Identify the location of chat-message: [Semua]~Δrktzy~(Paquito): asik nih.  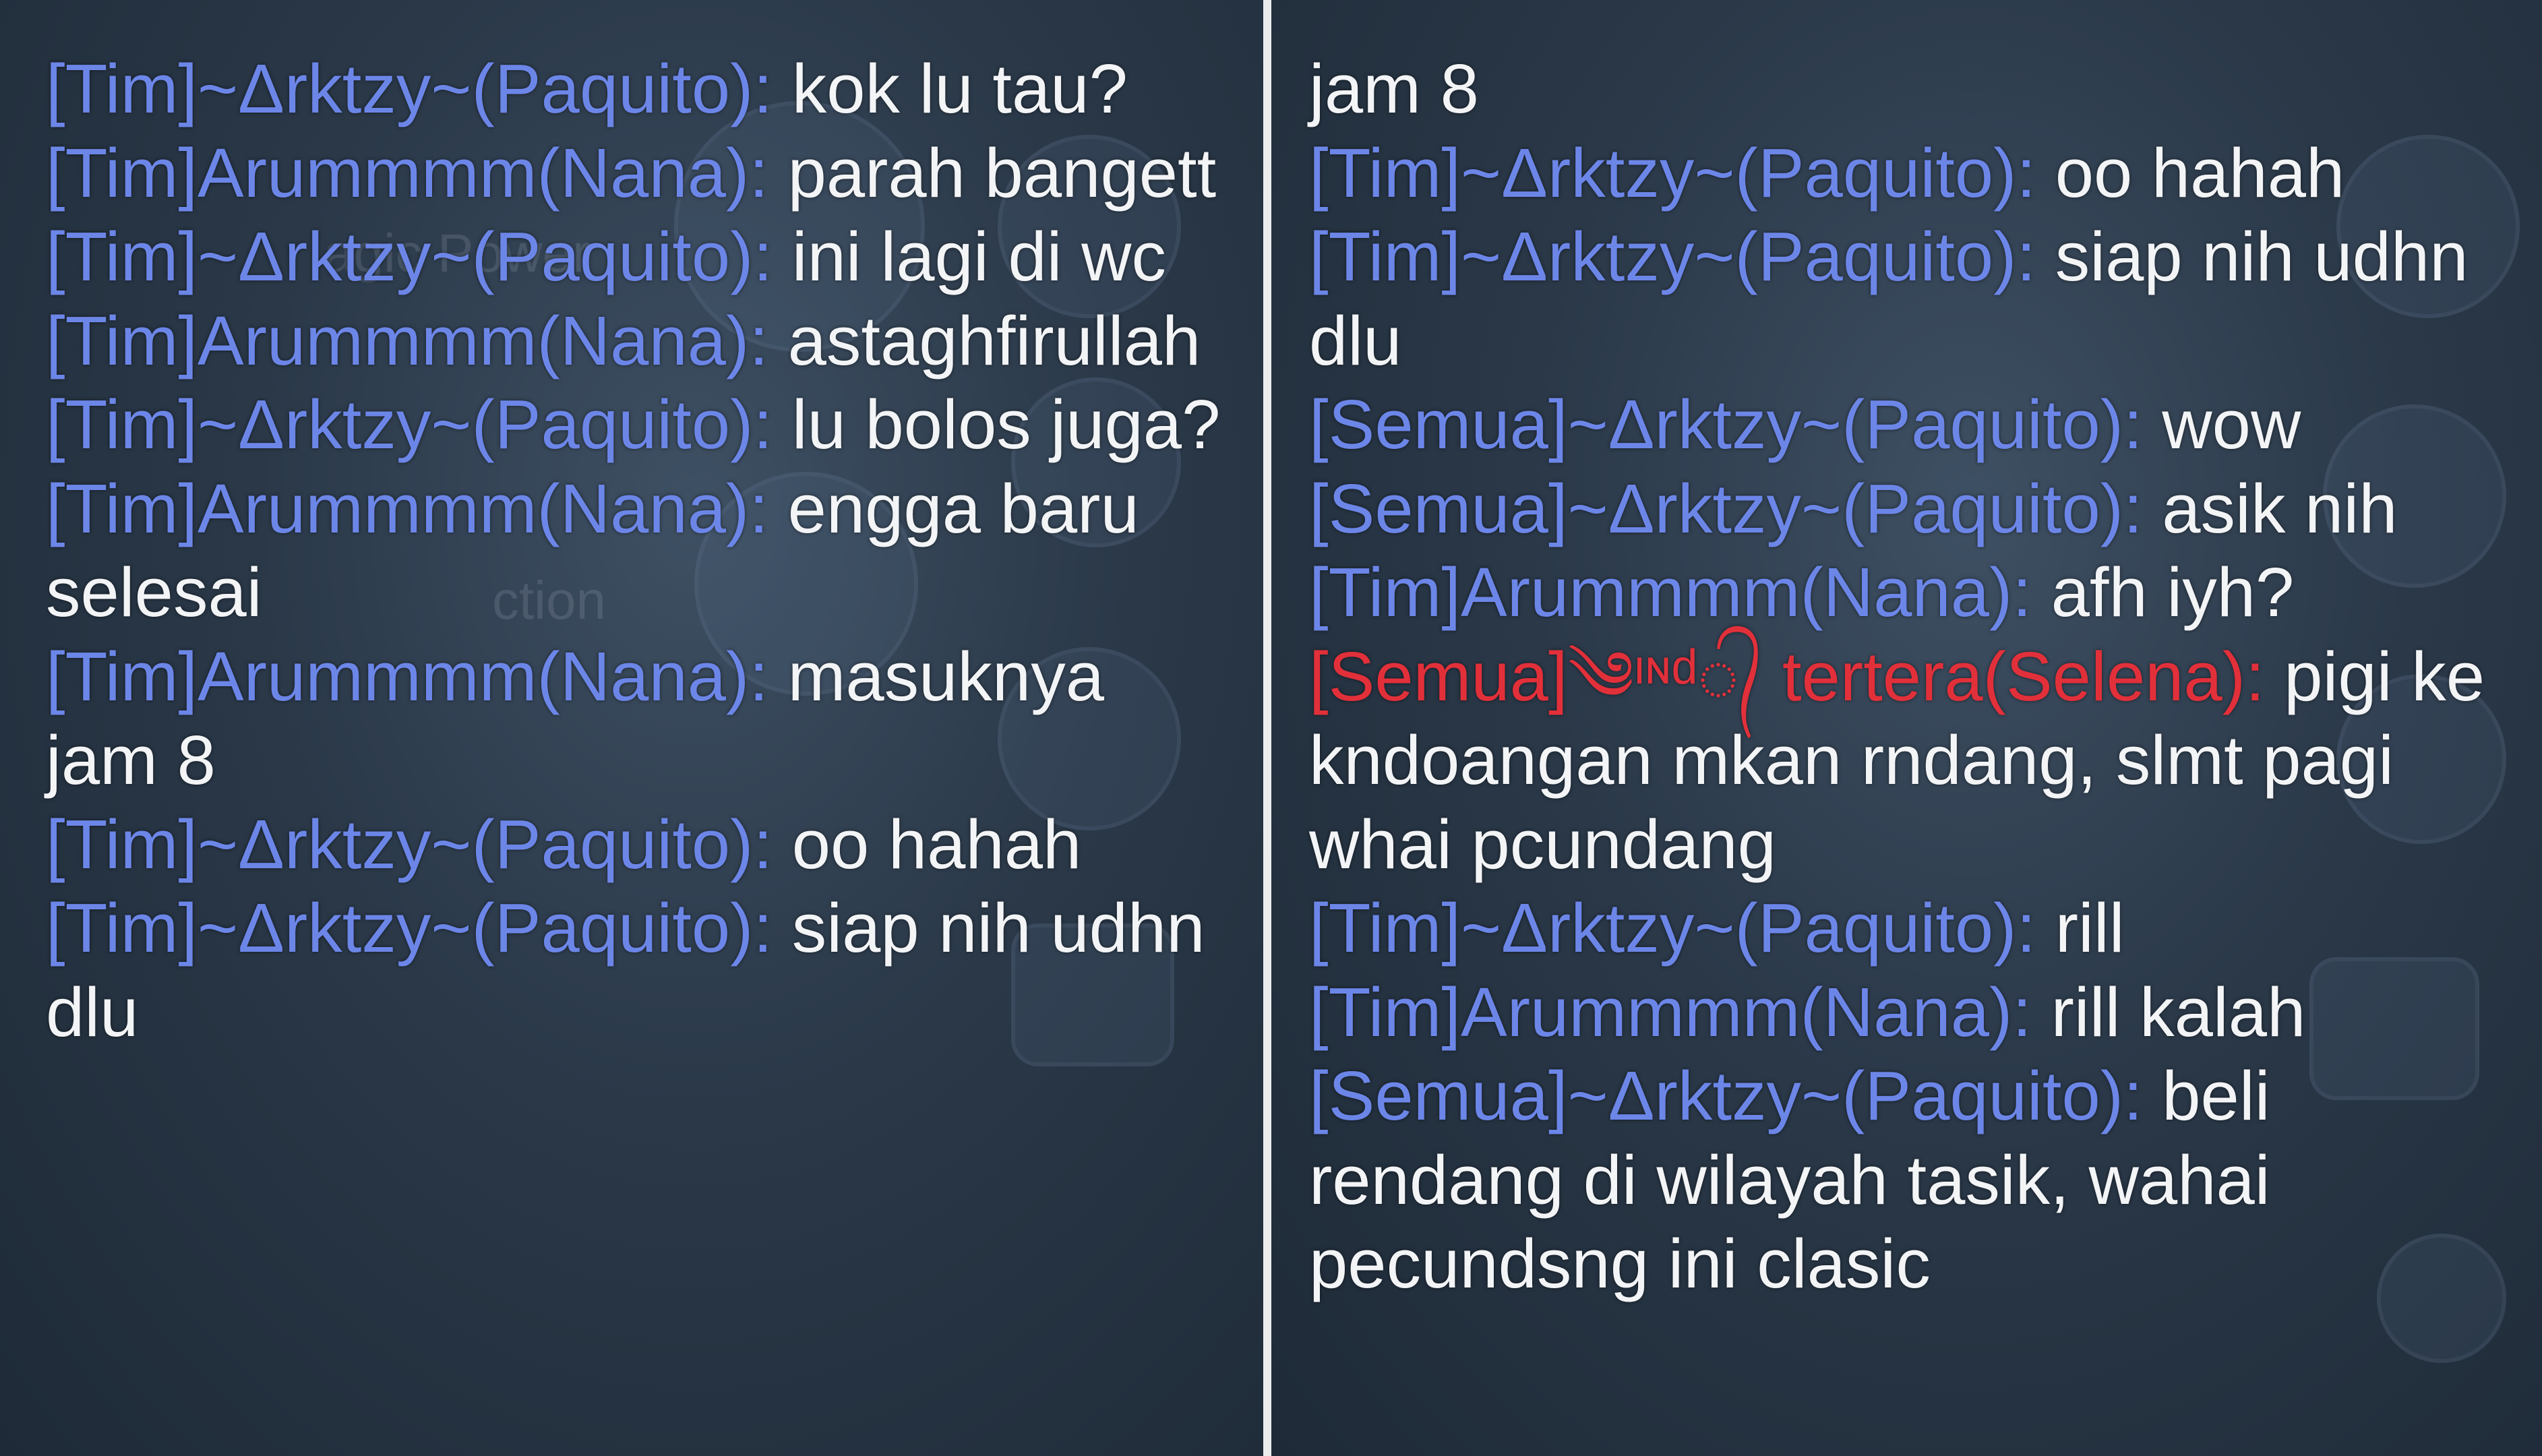
(1909, 509).